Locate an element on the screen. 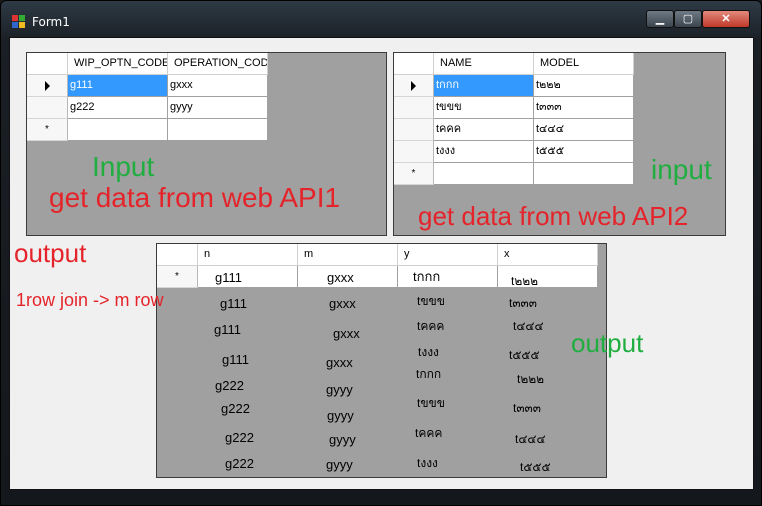 This screenshot has height=506, width=762. table-cell: t๓๓๓ is located at coordinates (584, 108).